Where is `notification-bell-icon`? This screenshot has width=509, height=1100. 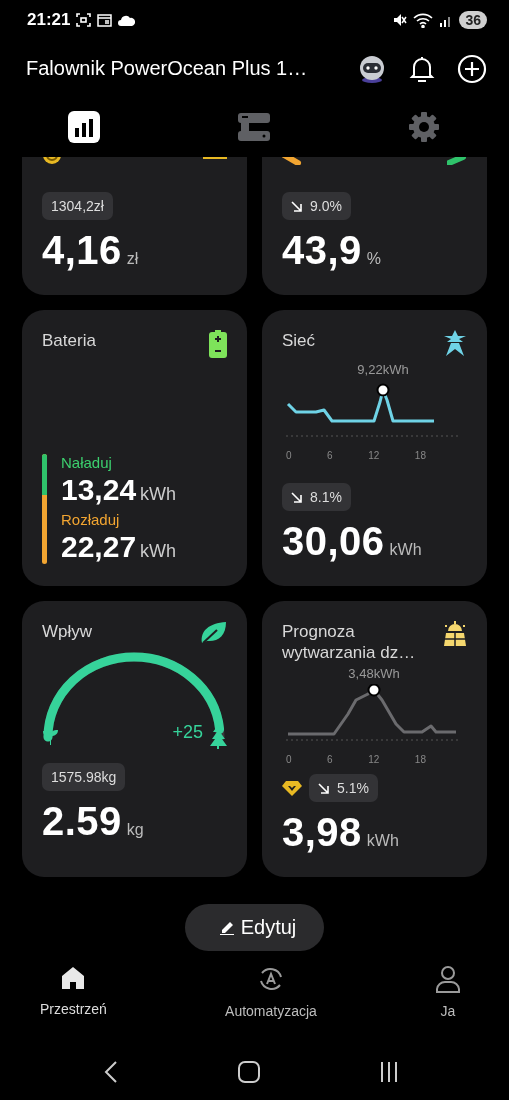 notification-bell-icon is located at coordinates (422, 68).